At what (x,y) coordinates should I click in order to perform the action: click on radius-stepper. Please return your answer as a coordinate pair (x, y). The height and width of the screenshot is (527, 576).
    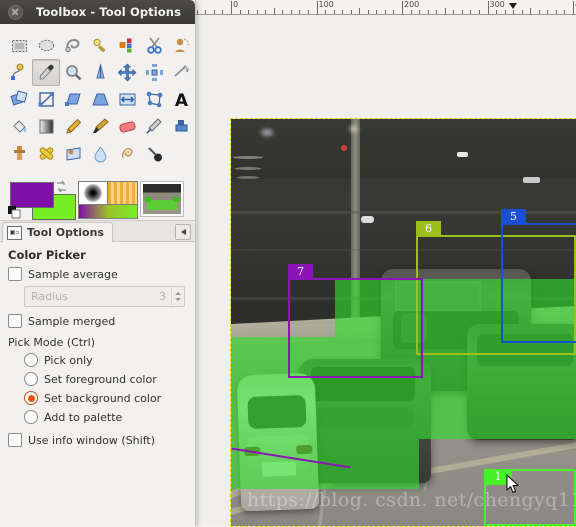
    Looking at the image, I should click on (177, 296).